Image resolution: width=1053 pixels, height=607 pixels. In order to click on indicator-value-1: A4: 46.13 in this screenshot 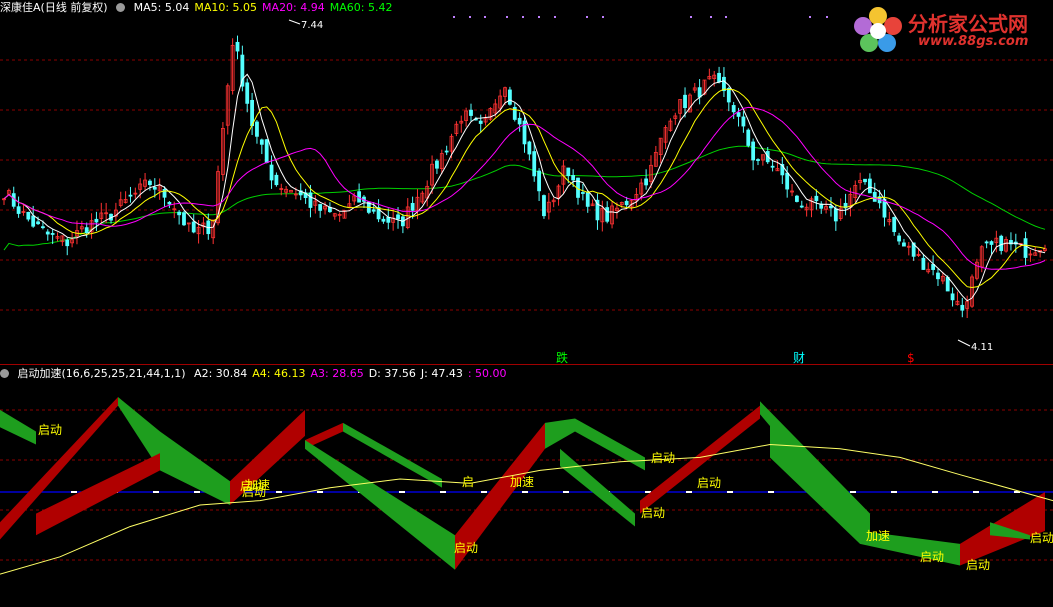, I will do `click(279, 373)`.